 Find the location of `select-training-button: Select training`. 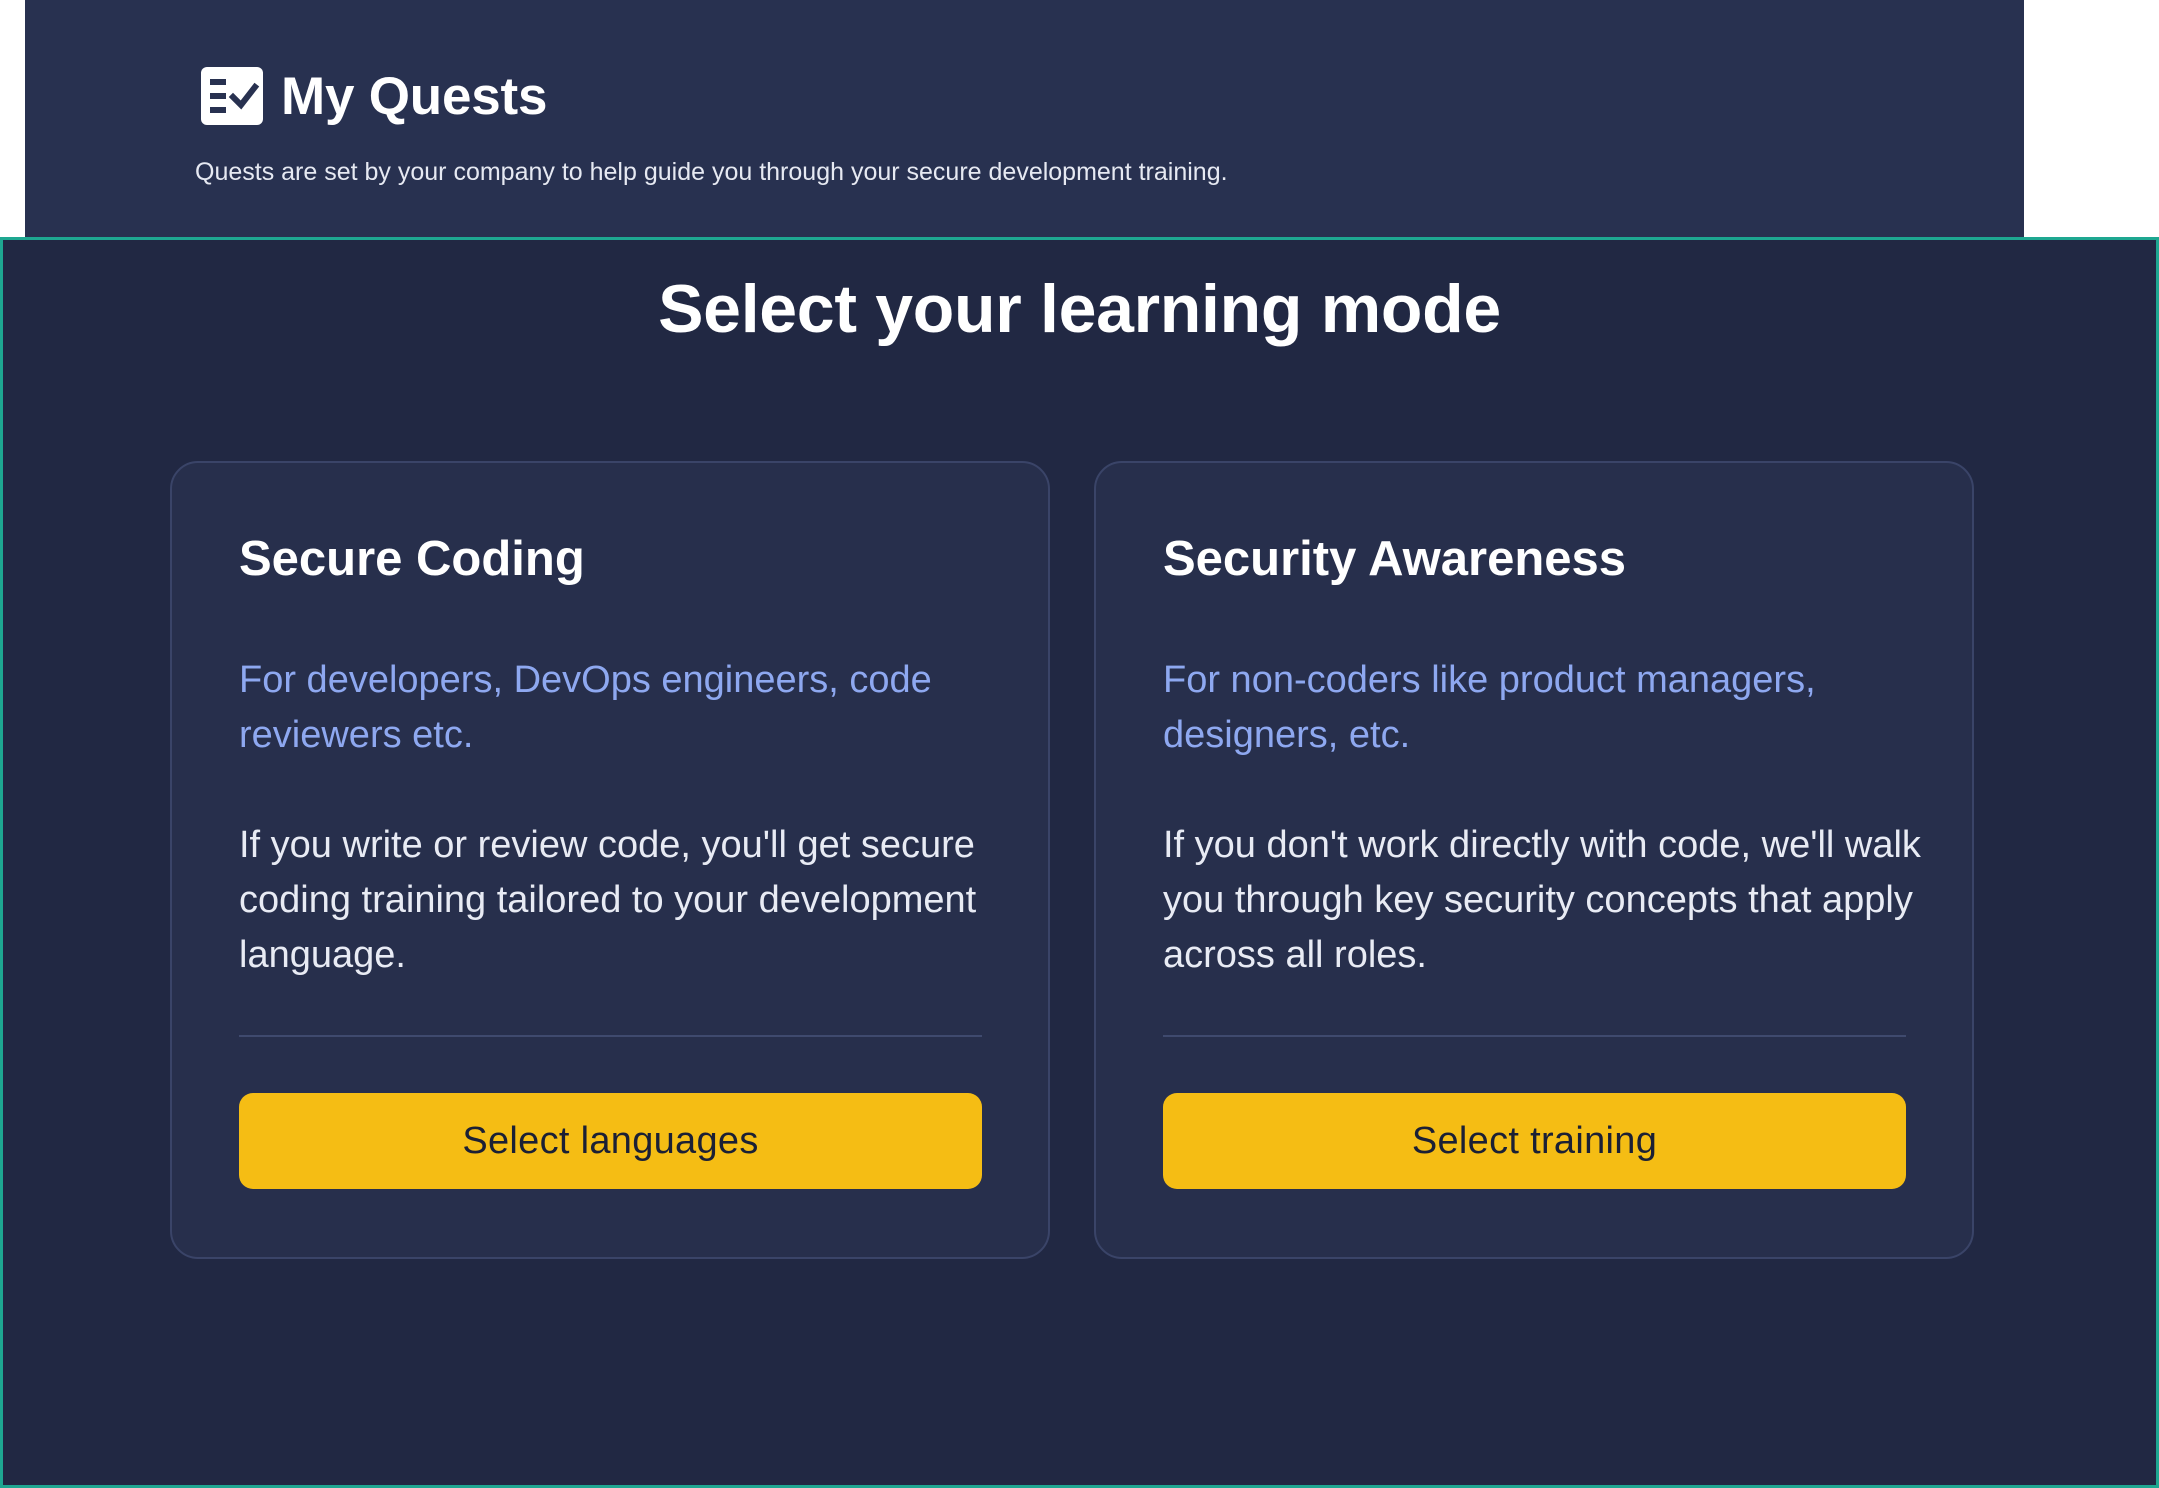

select-training-button: Select training is located at coordinates (1534, 1141).